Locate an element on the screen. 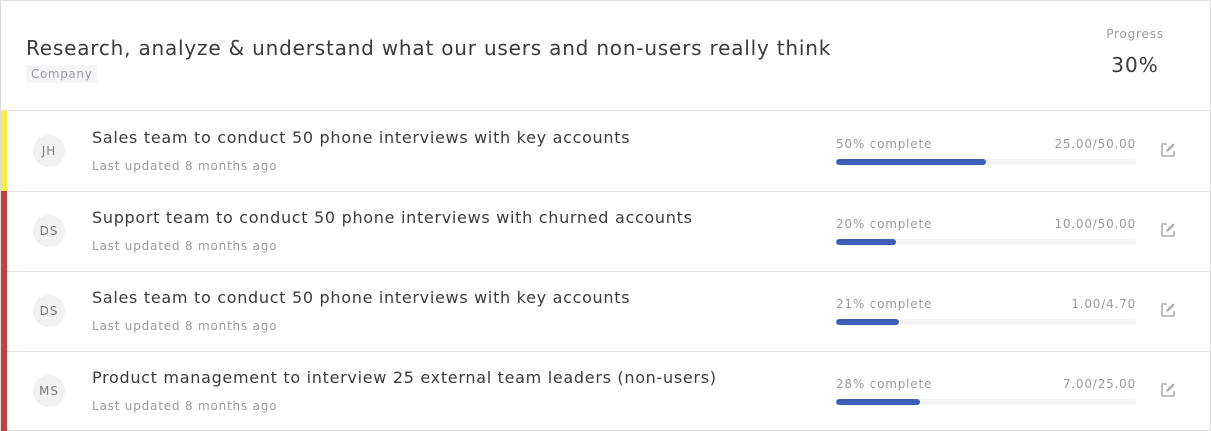  progress-label: Progress is located at coordinates (1135, 34).